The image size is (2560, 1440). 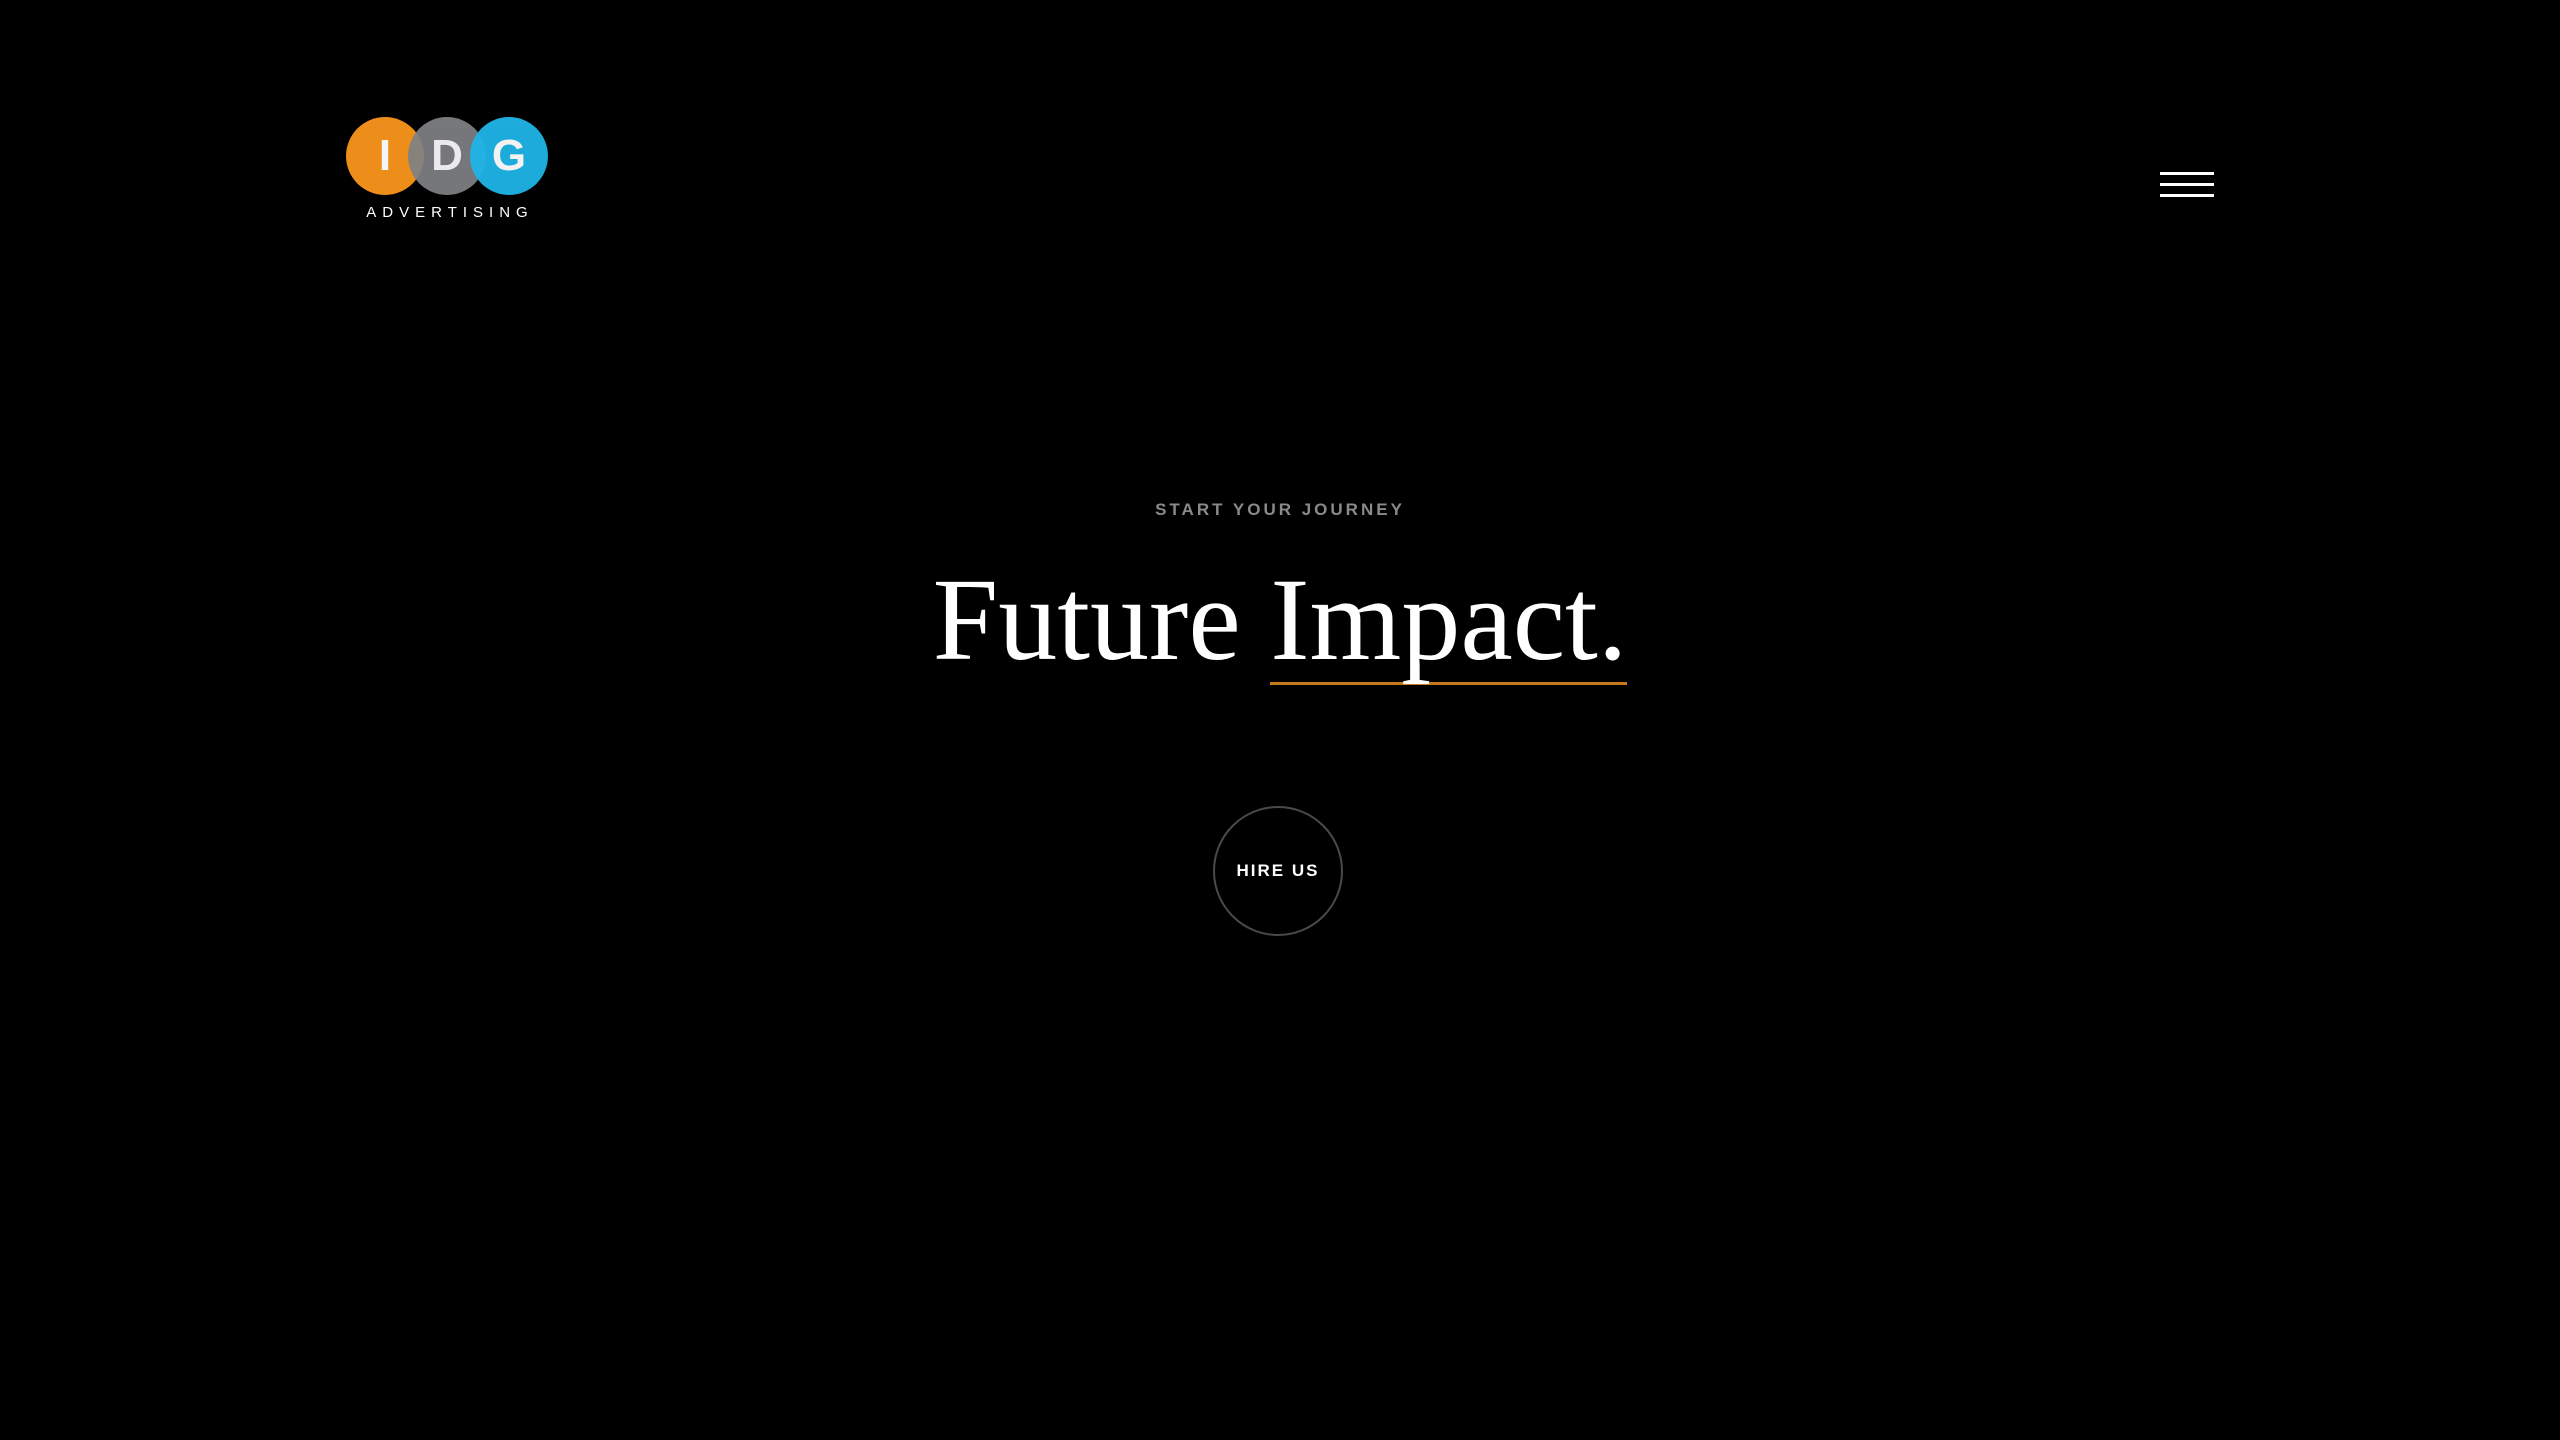 I want to click on menu-bar-middle, so click(x=2187, y=184).